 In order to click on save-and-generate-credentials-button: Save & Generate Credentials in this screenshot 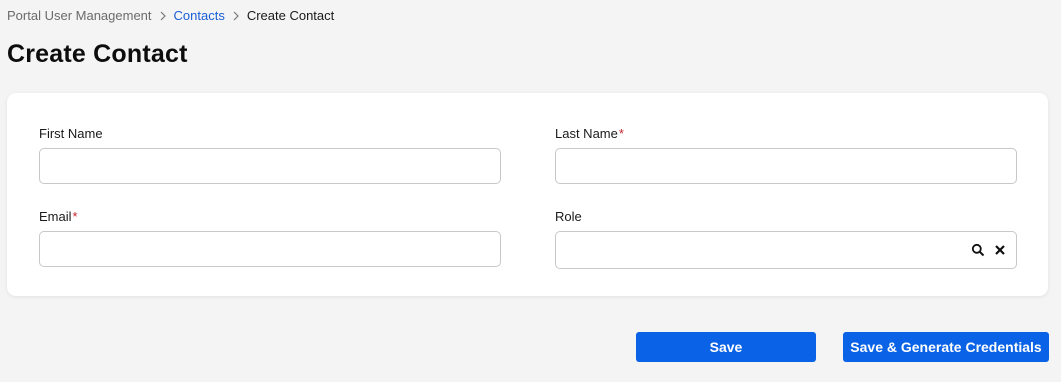, I will do `click(946, 347)`.